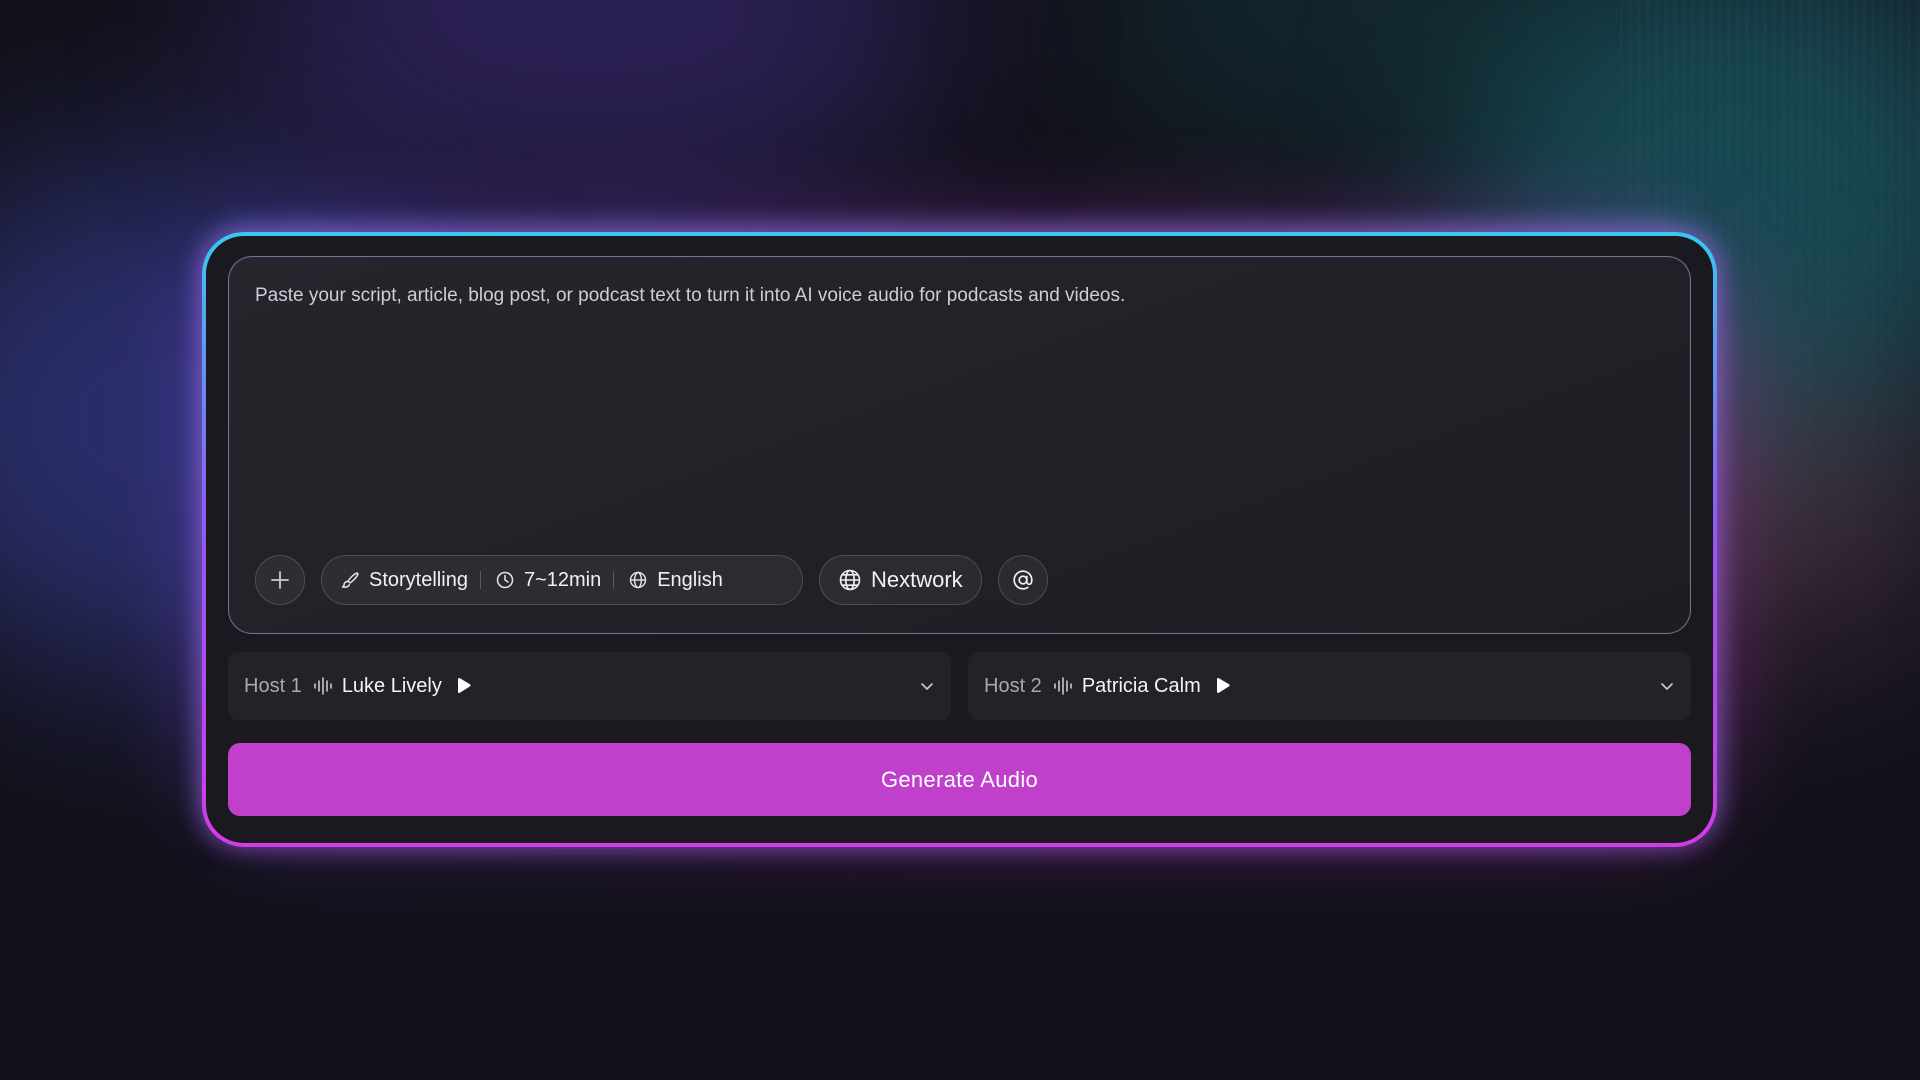 This screenshot has height=1080, width=1920. I want to click on globe-icon, so click(638, 580).